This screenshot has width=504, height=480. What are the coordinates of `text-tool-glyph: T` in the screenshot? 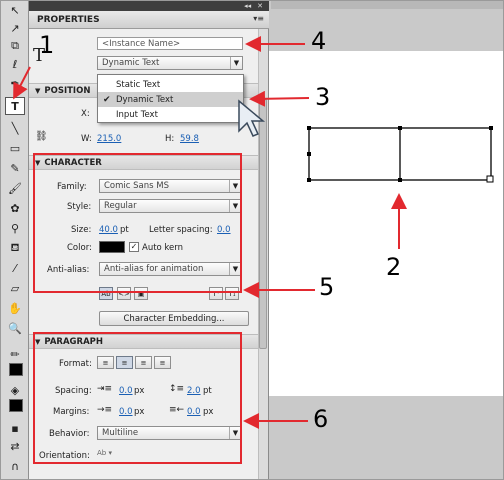 It's located at (15, 106).